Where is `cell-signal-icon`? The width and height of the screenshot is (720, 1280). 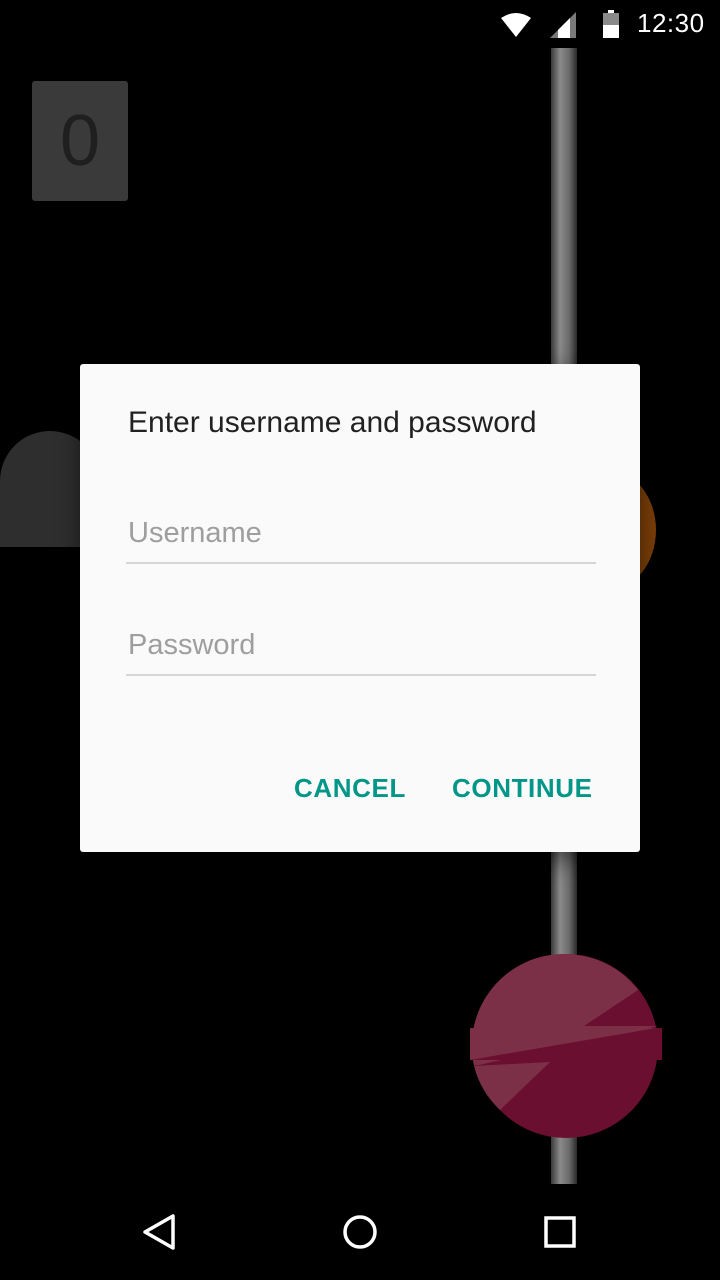 cell-signal-icon is located at coordinates (563, 25).